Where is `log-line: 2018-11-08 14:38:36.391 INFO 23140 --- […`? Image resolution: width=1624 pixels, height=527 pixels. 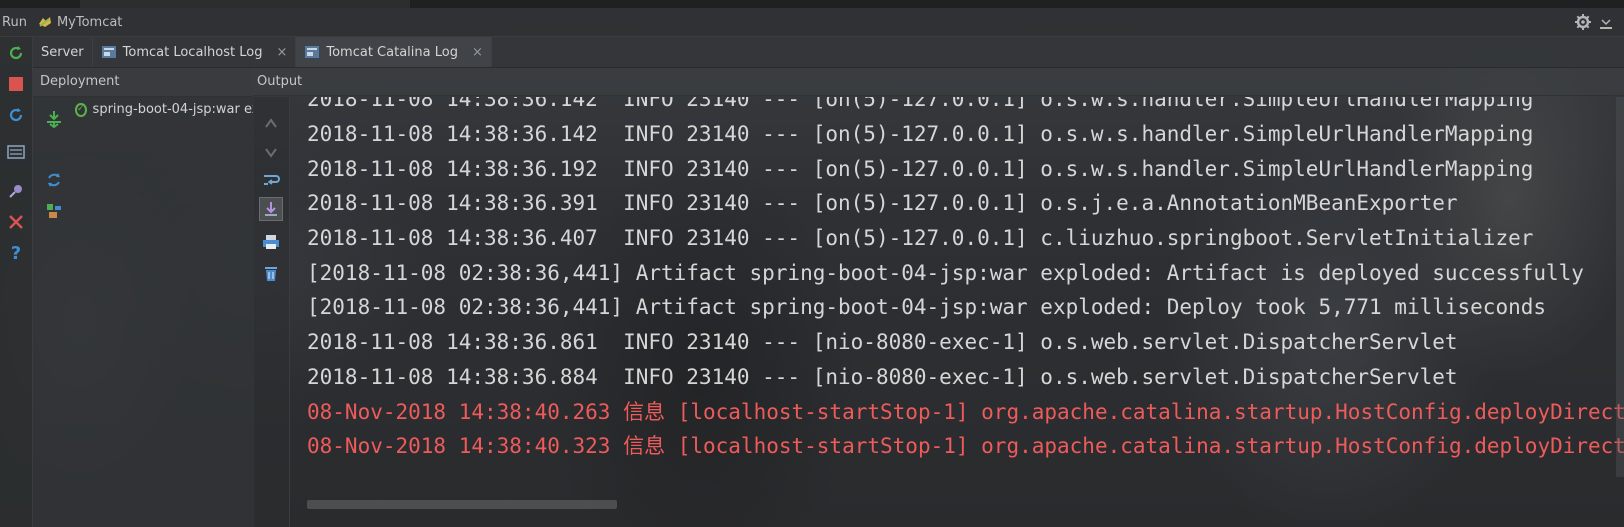
log-line: 2018-11-08 14:38:36.391 INFO 23140 --- [… is located at coordinates (882, 203).